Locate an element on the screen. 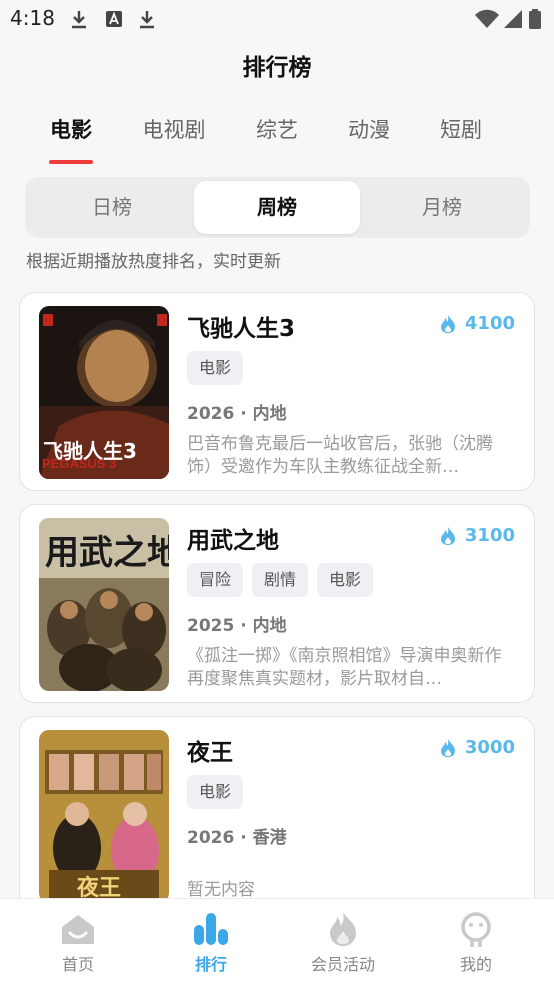 Image resolution: width=554 pixels, height=984 pixels. period-segmented-control: 日榜 周榜 月榜 is located at coordinates (277, 207).